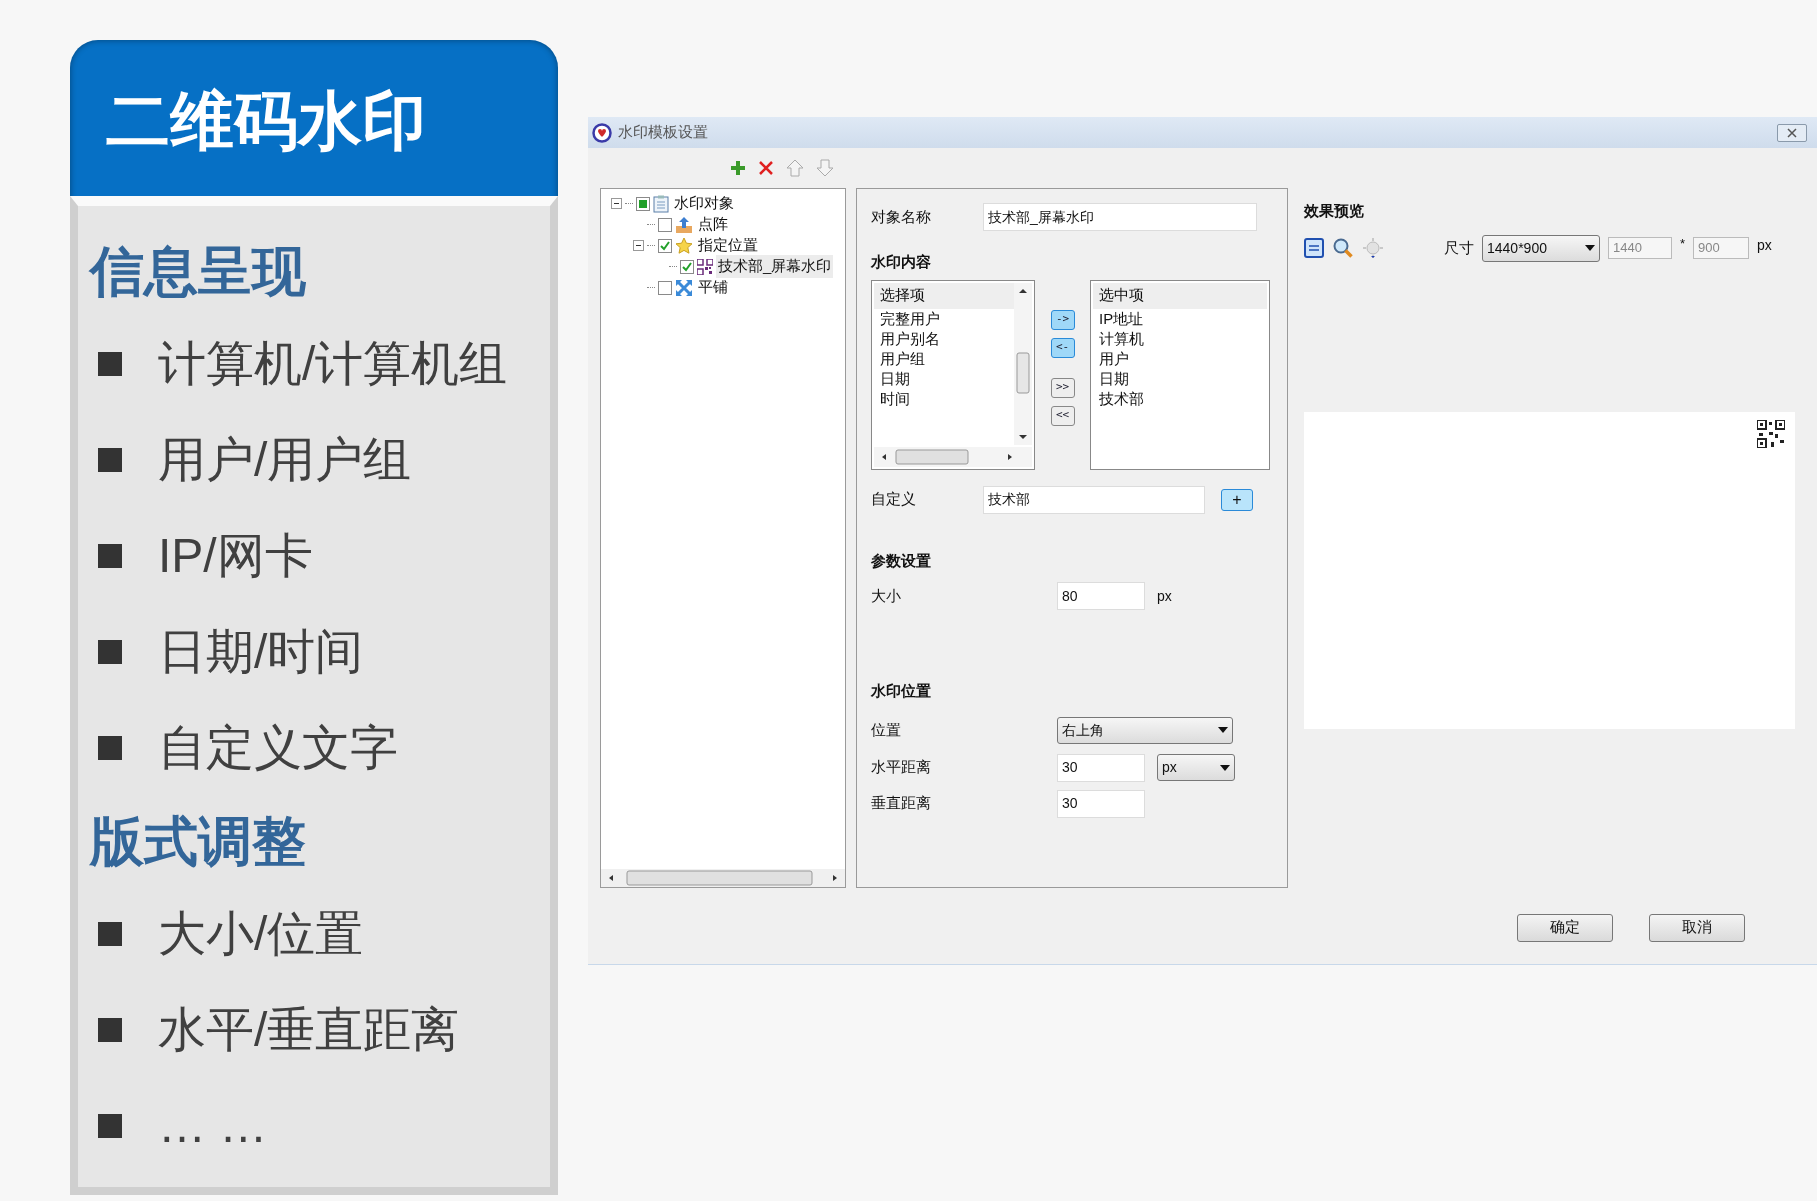 This screenshot has width=1817, height=1201. Describe the element at coordinates (1120, 217) in the screenshot. I see `object-name-field: 技术部_屏幕水印` at that location.